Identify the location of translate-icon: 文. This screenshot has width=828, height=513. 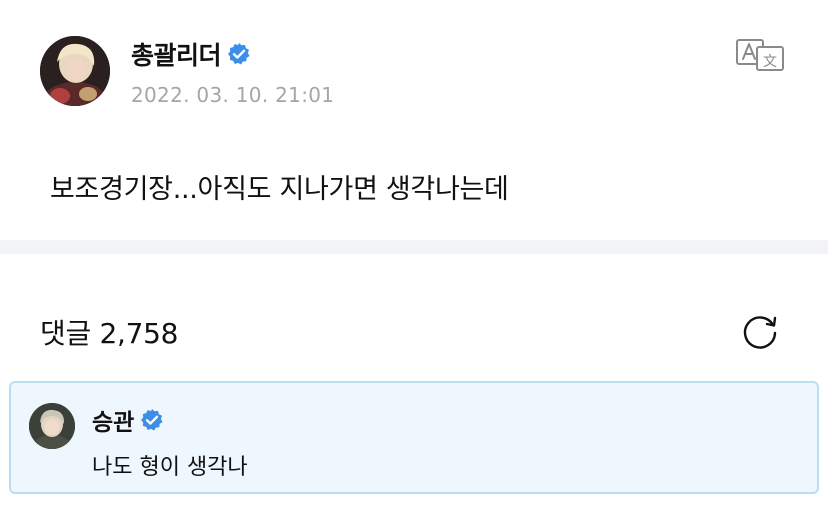
(760, 55).